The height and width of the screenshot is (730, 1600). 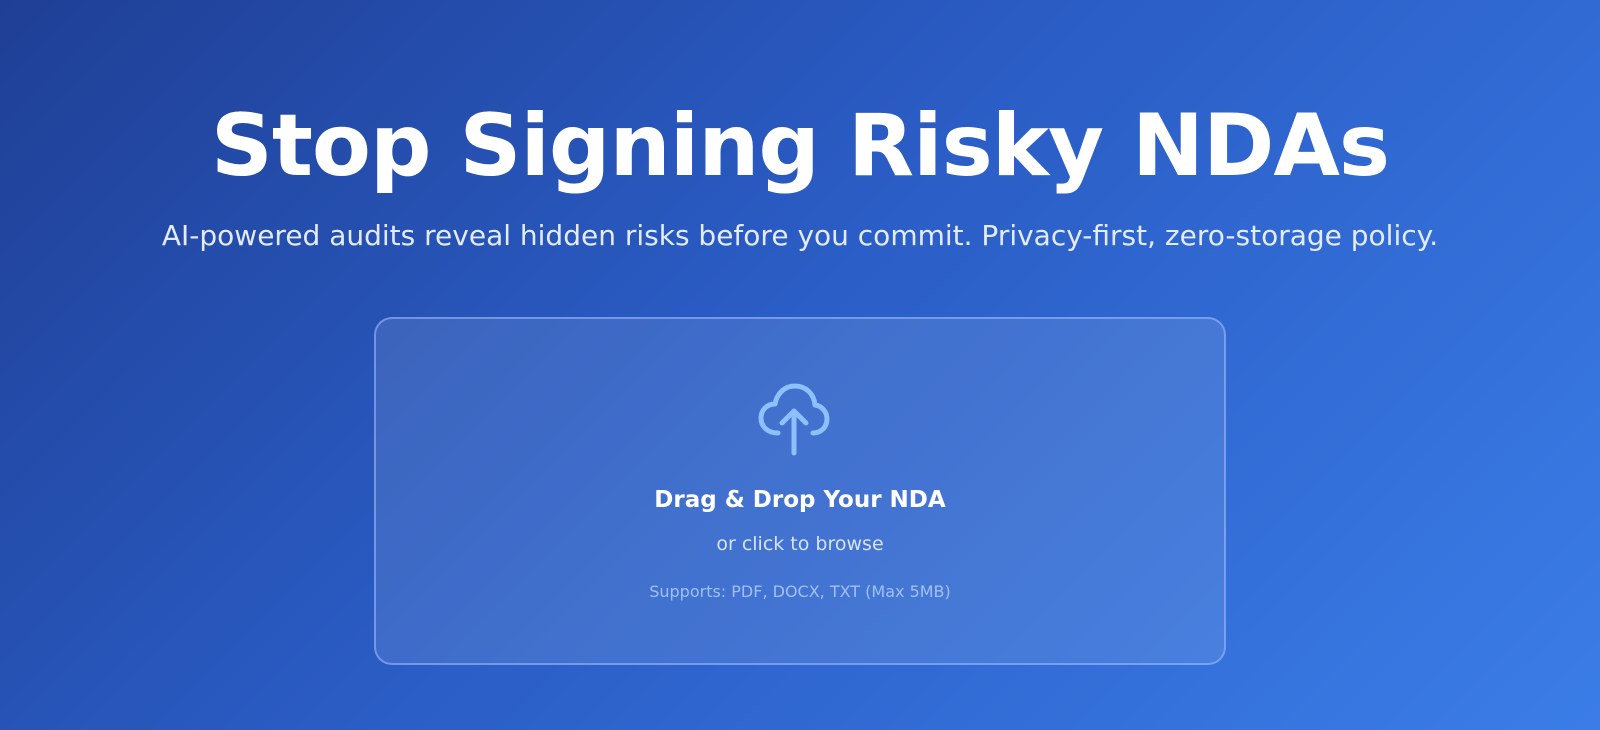 I want to click on supported-formats-note: Supports: PDF, DOCX, TXT (Max 5MB), so click(x=800, y=591).